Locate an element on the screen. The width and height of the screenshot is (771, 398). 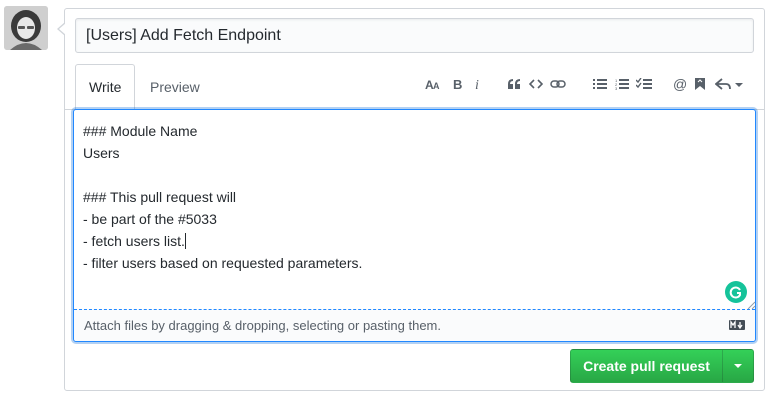
chevron-down-icon is located at coordinates (738, 366).